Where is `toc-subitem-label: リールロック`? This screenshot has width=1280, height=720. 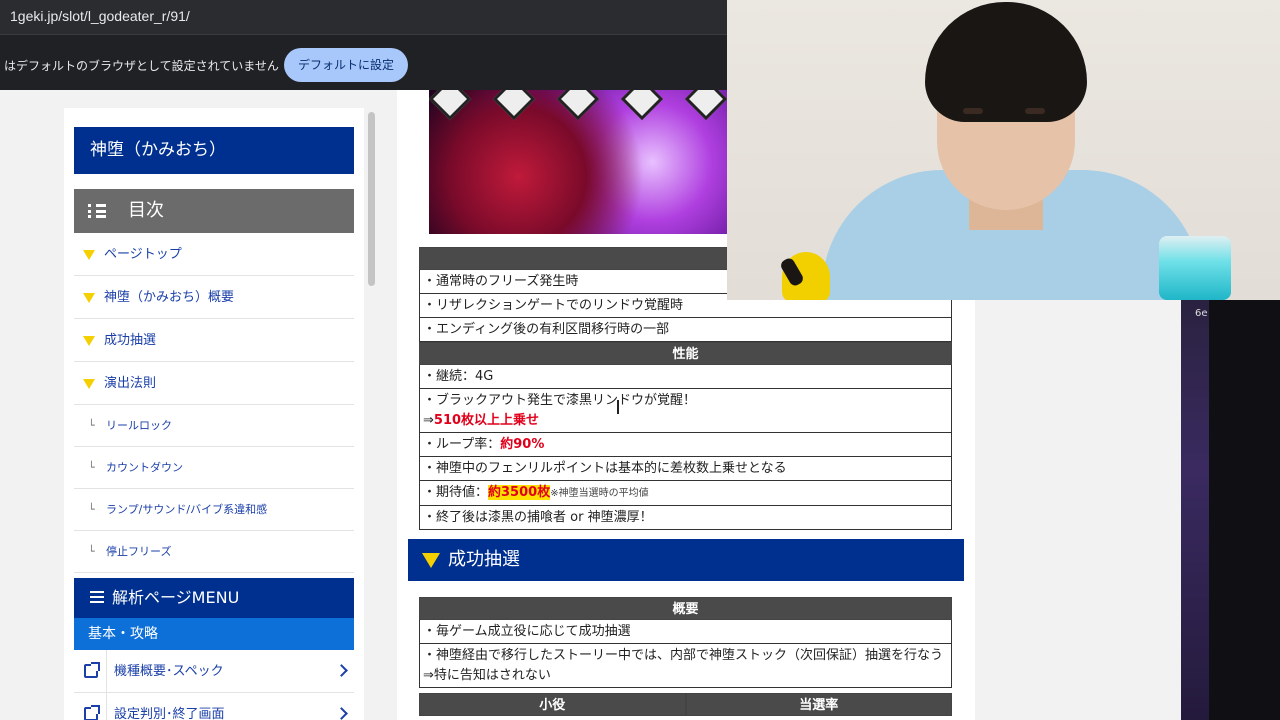 toc-subitem-label: リールロック is located at coordinates (139, 426).